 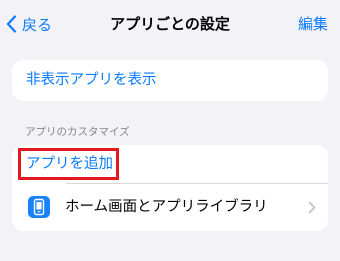 I want to click on show-hidden-apps-row: 非表示アプリを表示, so click(x=170, y=80).